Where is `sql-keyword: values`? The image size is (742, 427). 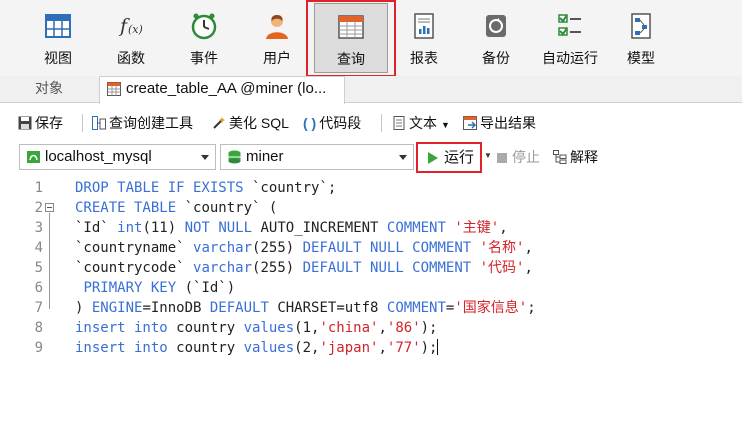 sql-keyword: values is located at coordinates (269, 348).